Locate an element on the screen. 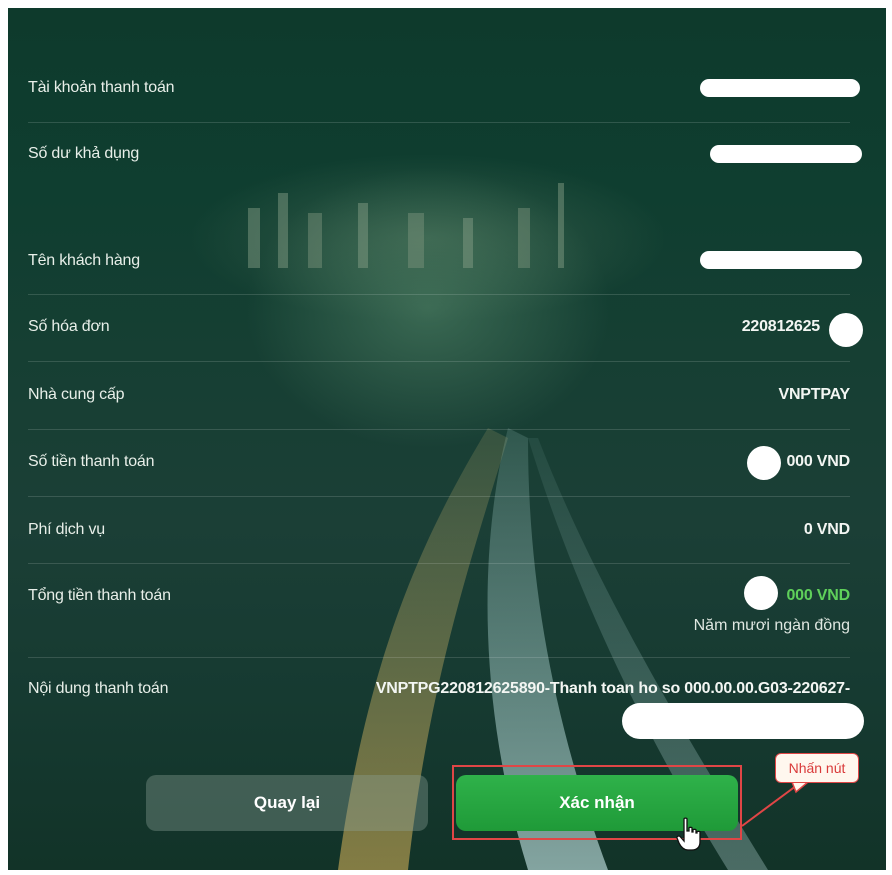 The width and height of the screenshot is (892, 875). amount-value: 000 VND is located at coordinates (818, 461).